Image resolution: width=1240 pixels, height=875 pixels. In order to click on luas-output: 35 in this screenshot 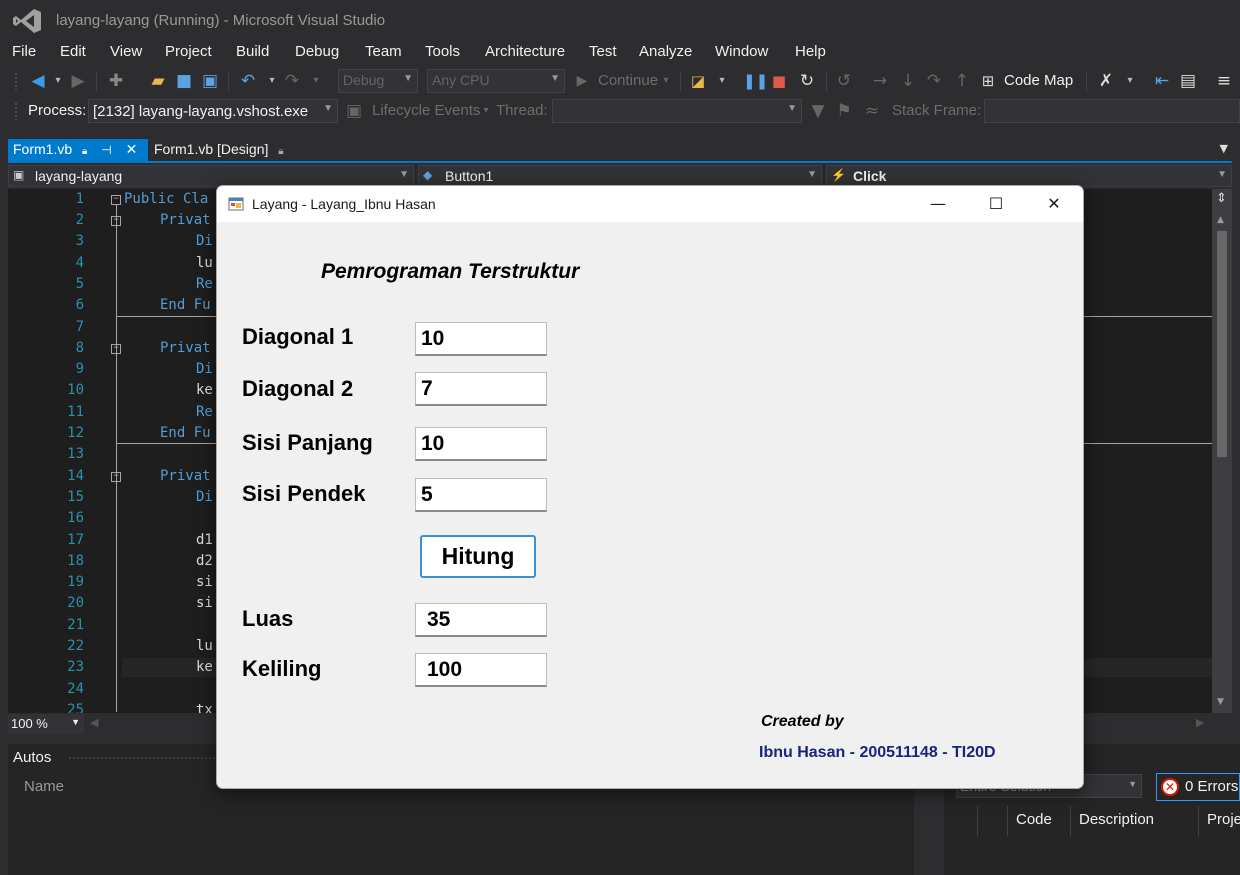, I will do `click(481, 620)`.